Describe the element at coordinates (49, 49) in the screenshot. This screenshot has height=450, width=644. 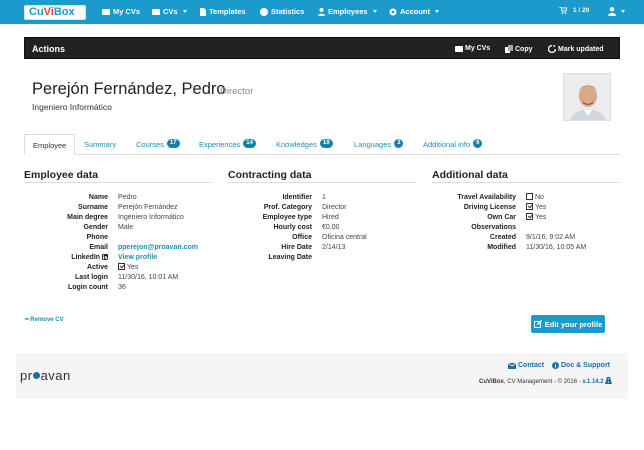
I see `actions-title: Actions` at that location.